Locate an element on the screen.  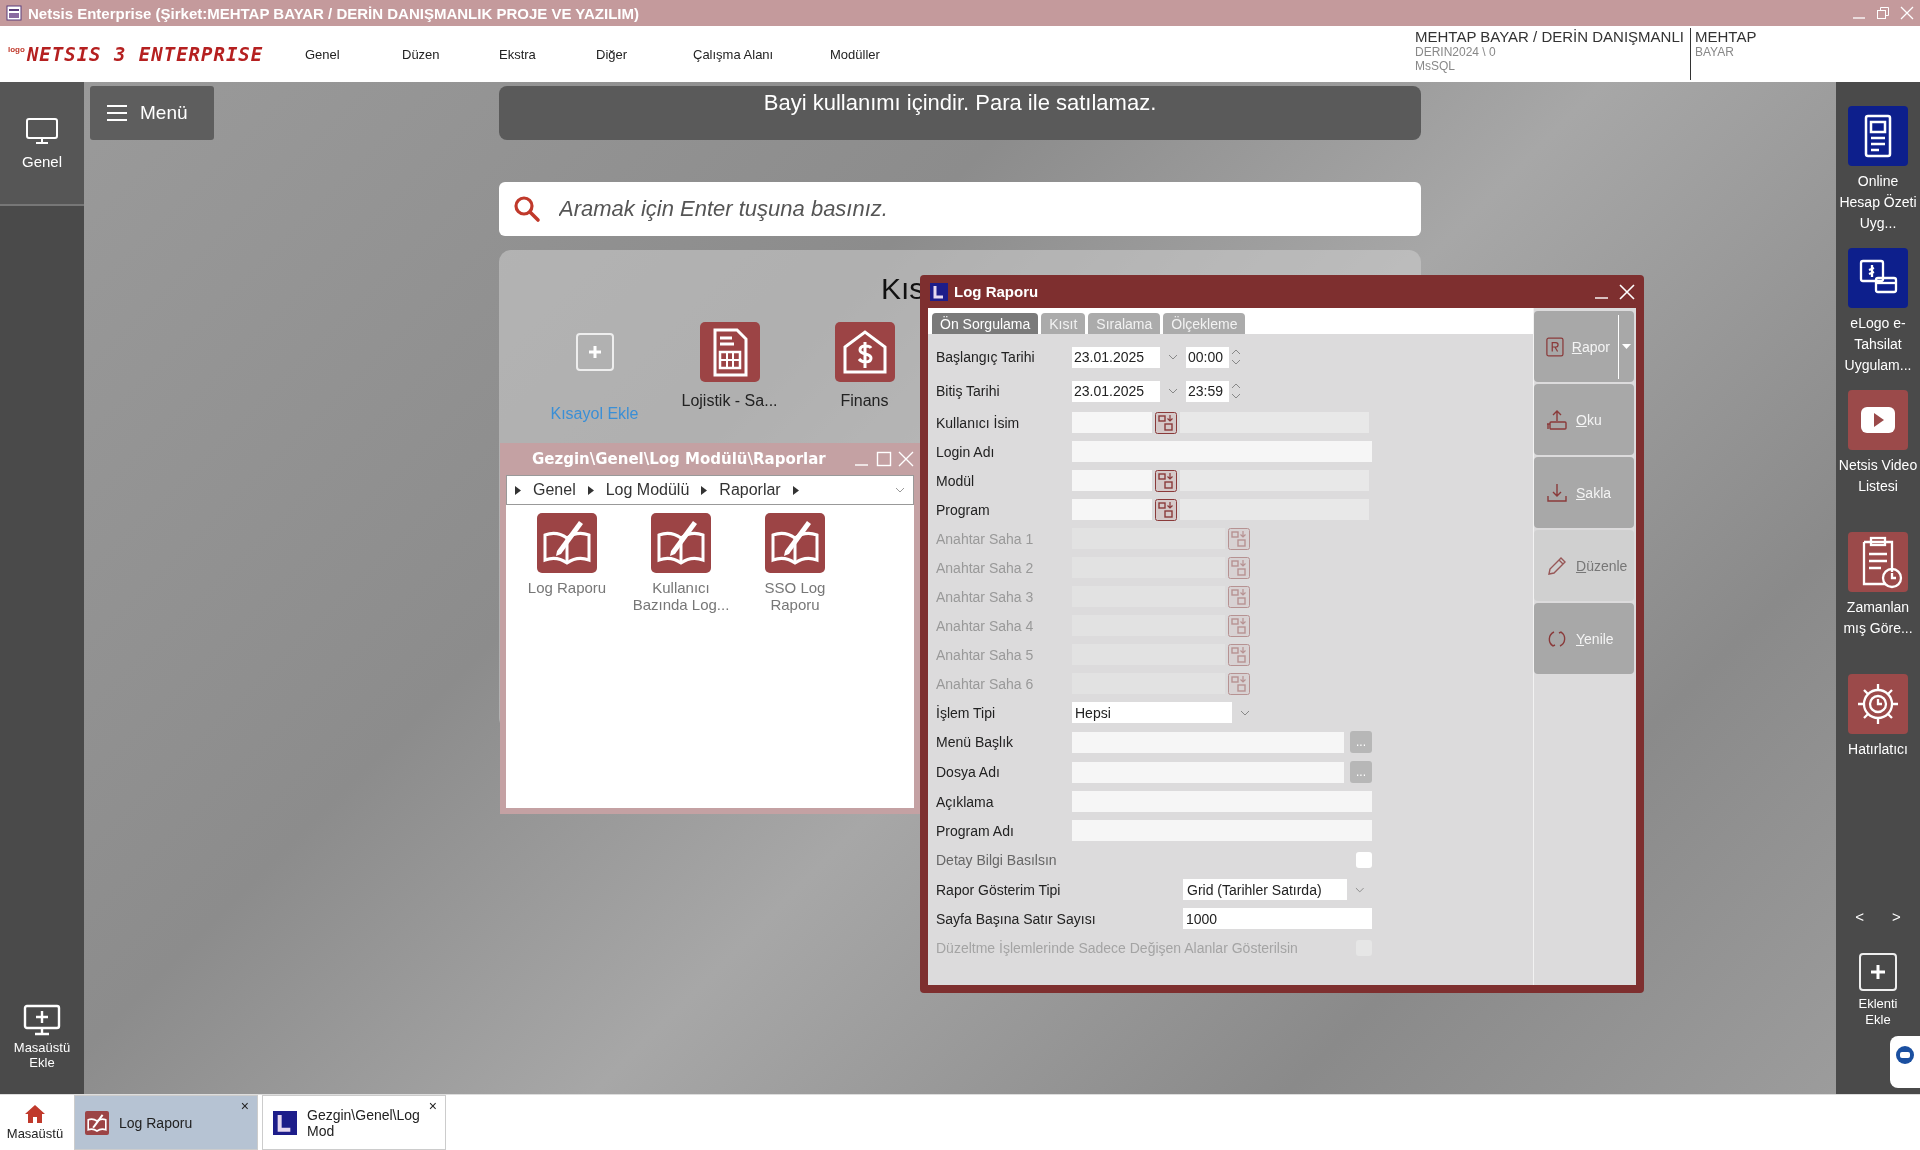
app-shortcut-label: Netsis Video Listesi is located at coordinates (1878, 487).